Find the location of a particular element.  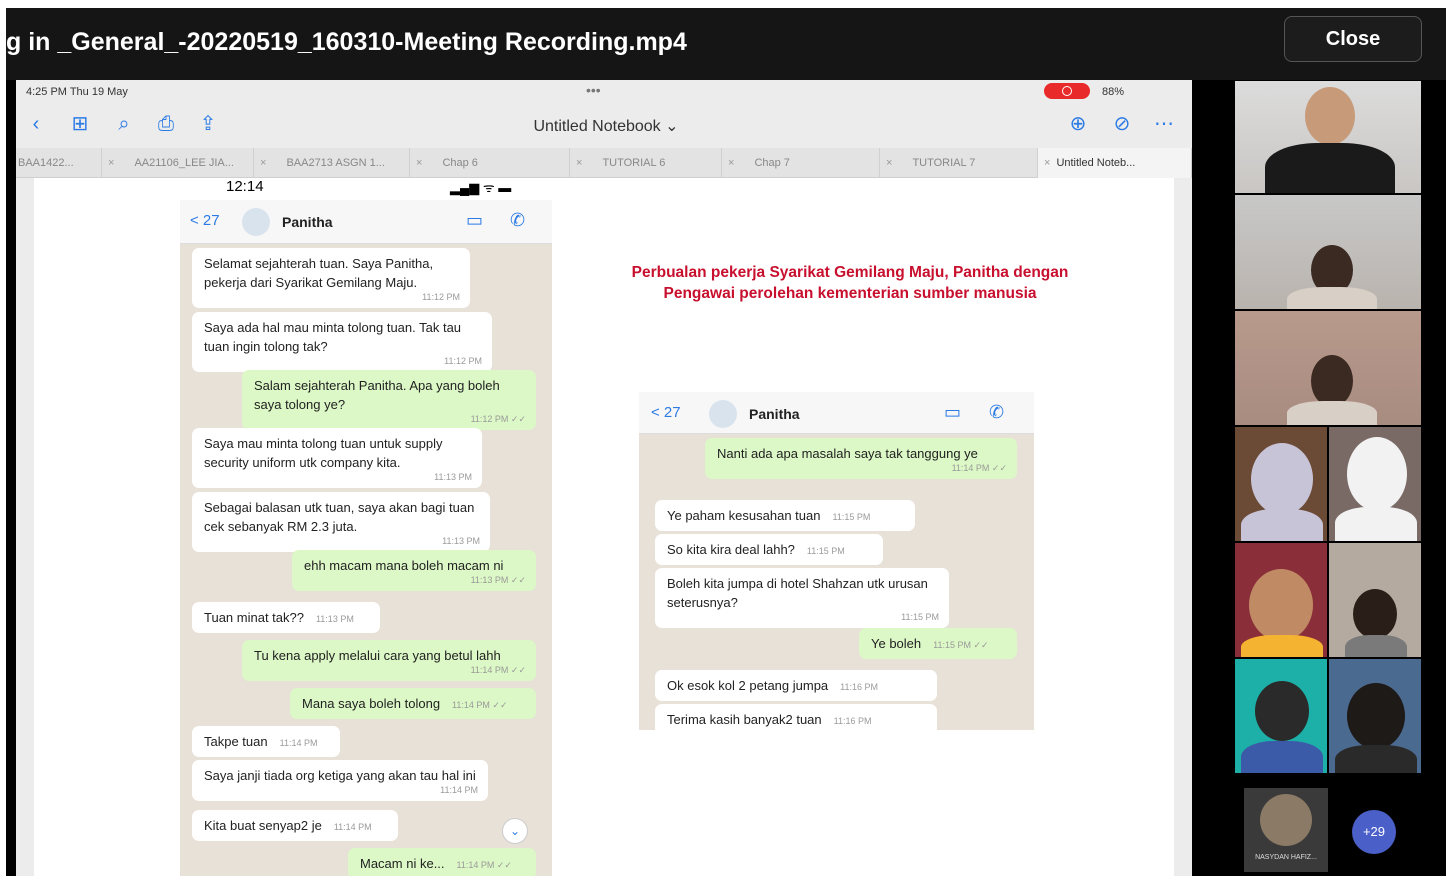

bookmark-icon: ⎙ is located at coordinates (166, 124).